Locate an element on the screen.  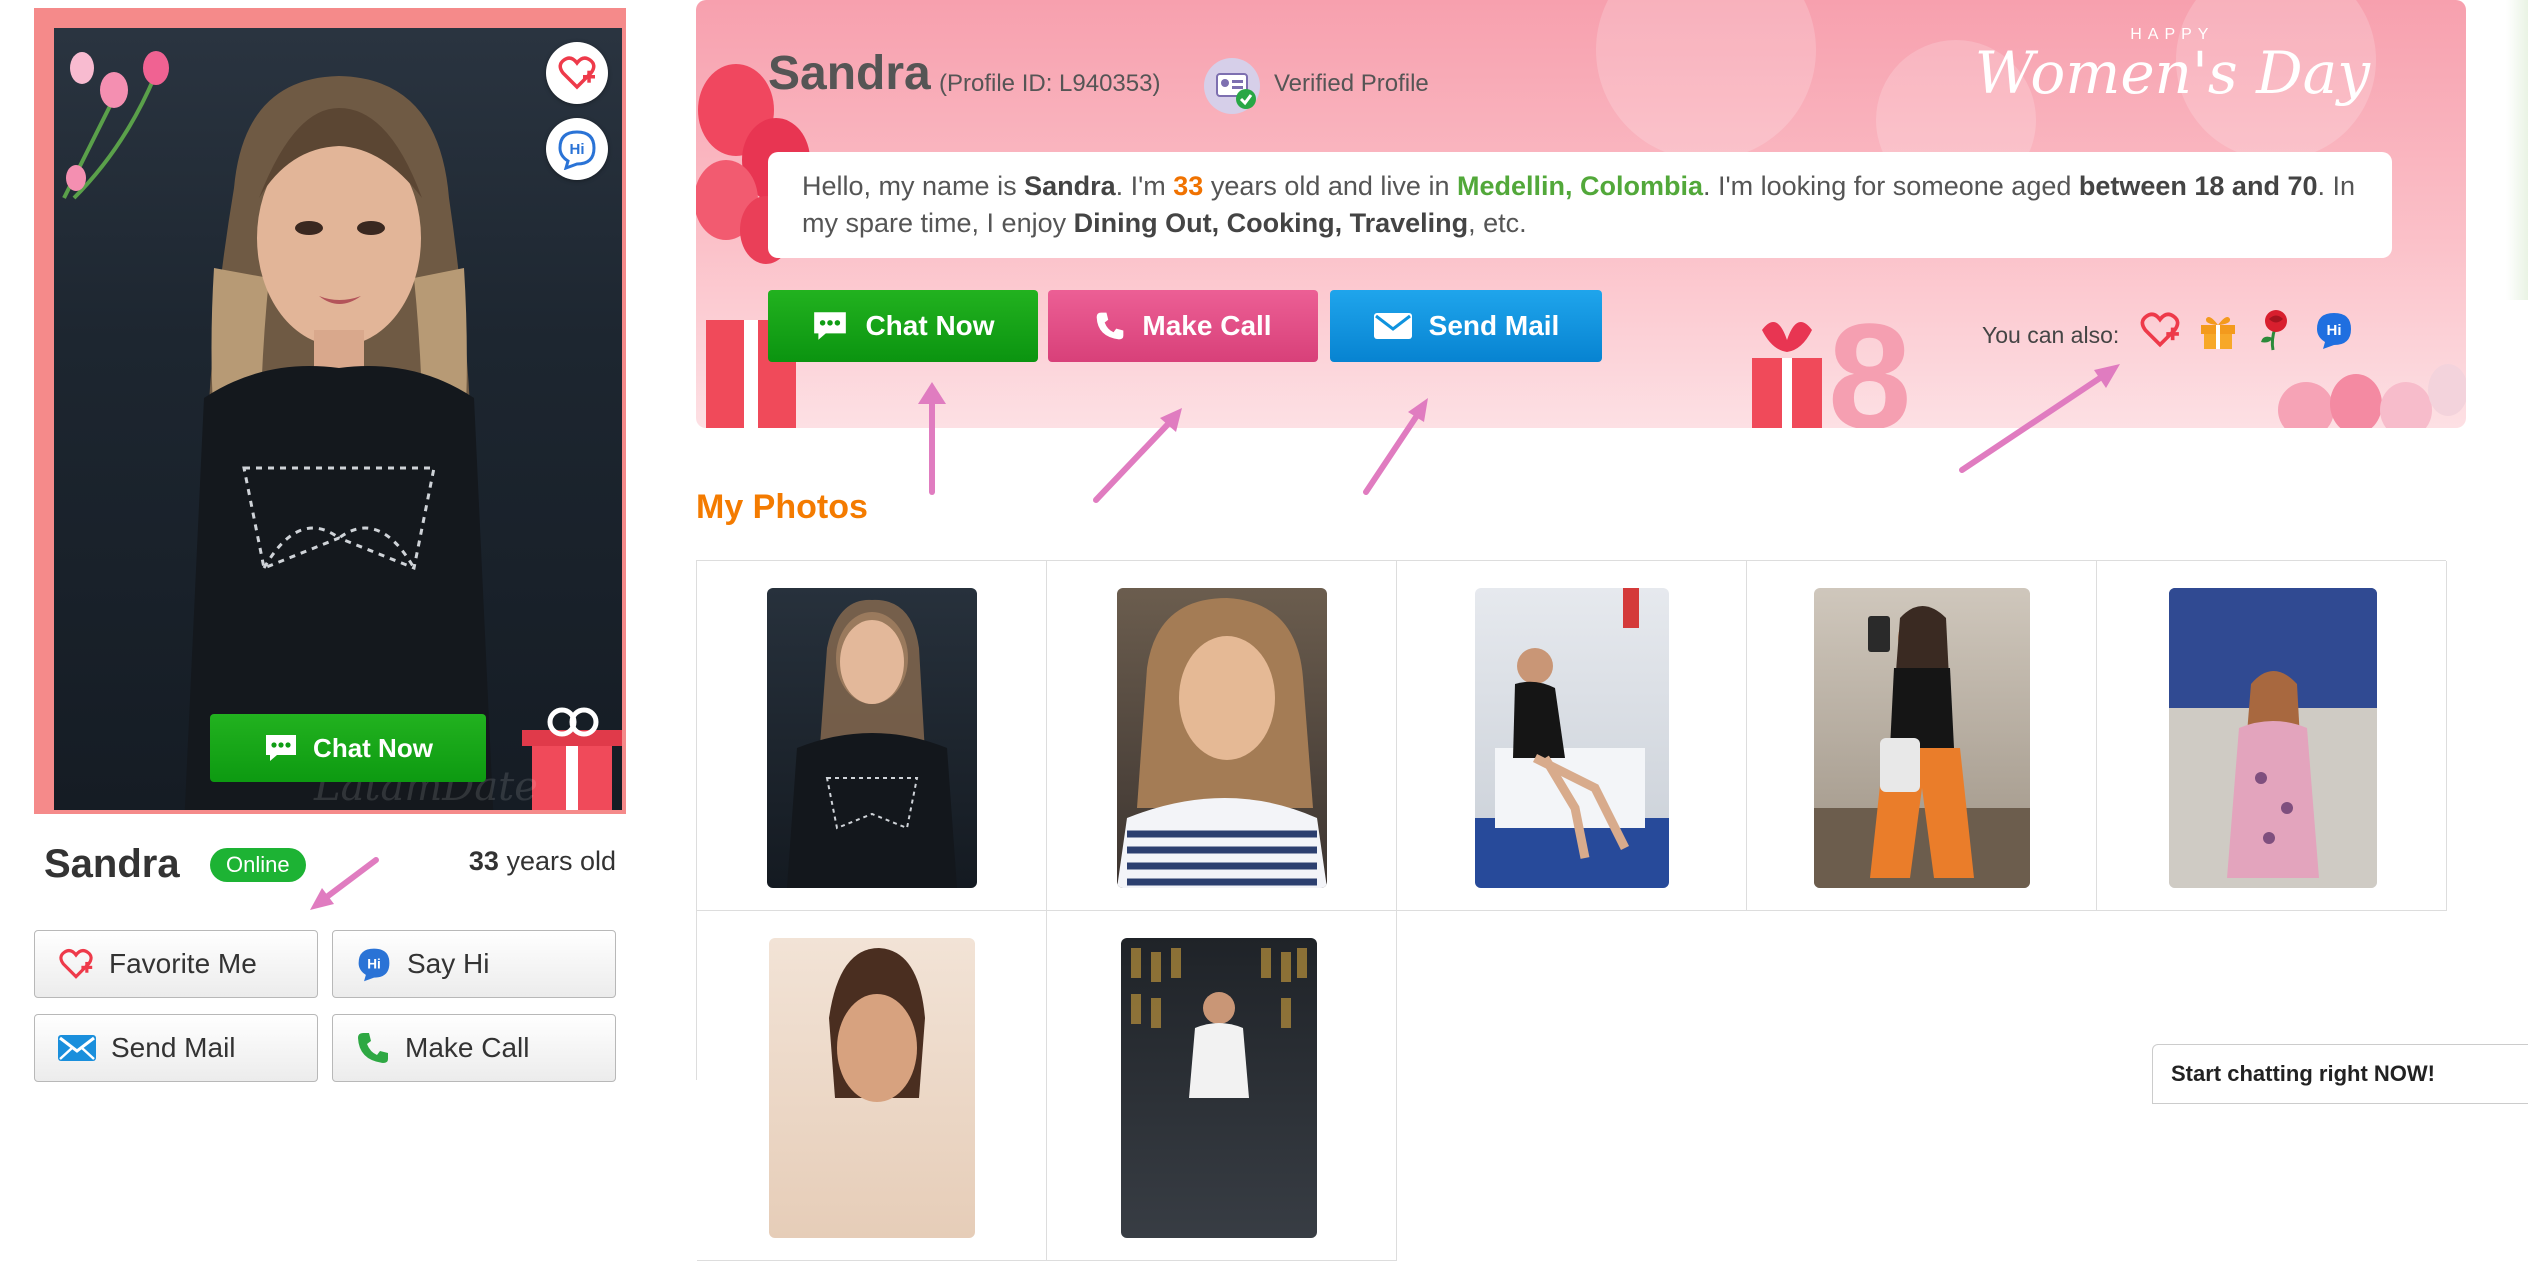
age-suffix: years old is located at coordinates (557, 861).